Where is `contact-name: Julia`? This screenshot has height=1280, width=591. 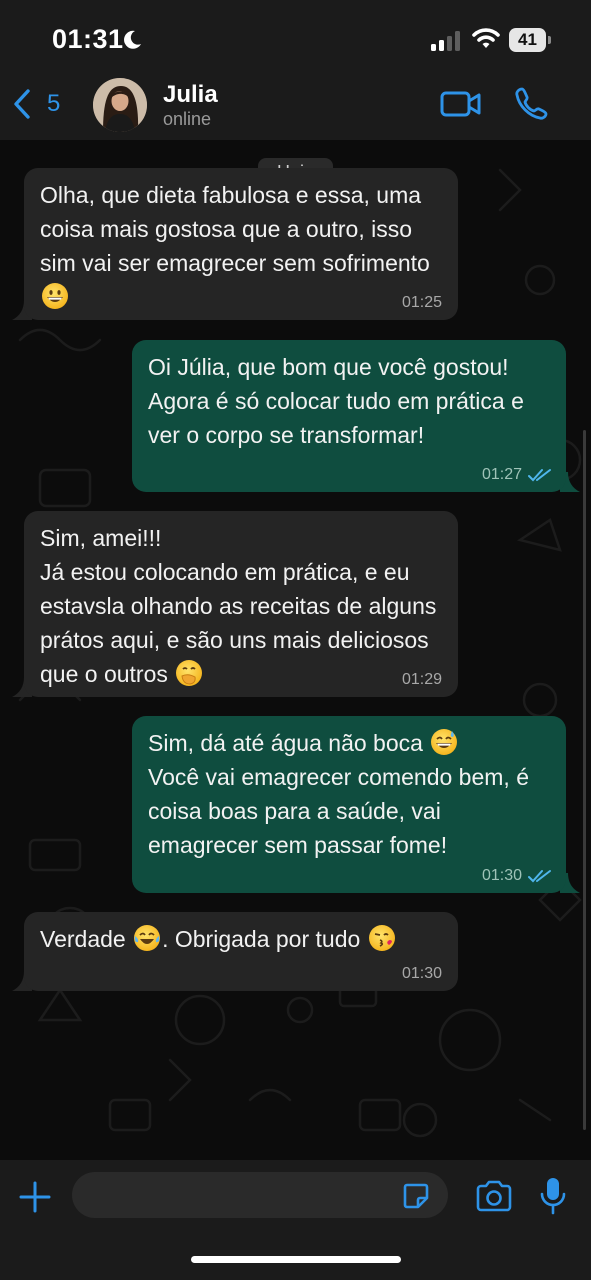
contact-name: Julia is located at coordinates (190, 95).